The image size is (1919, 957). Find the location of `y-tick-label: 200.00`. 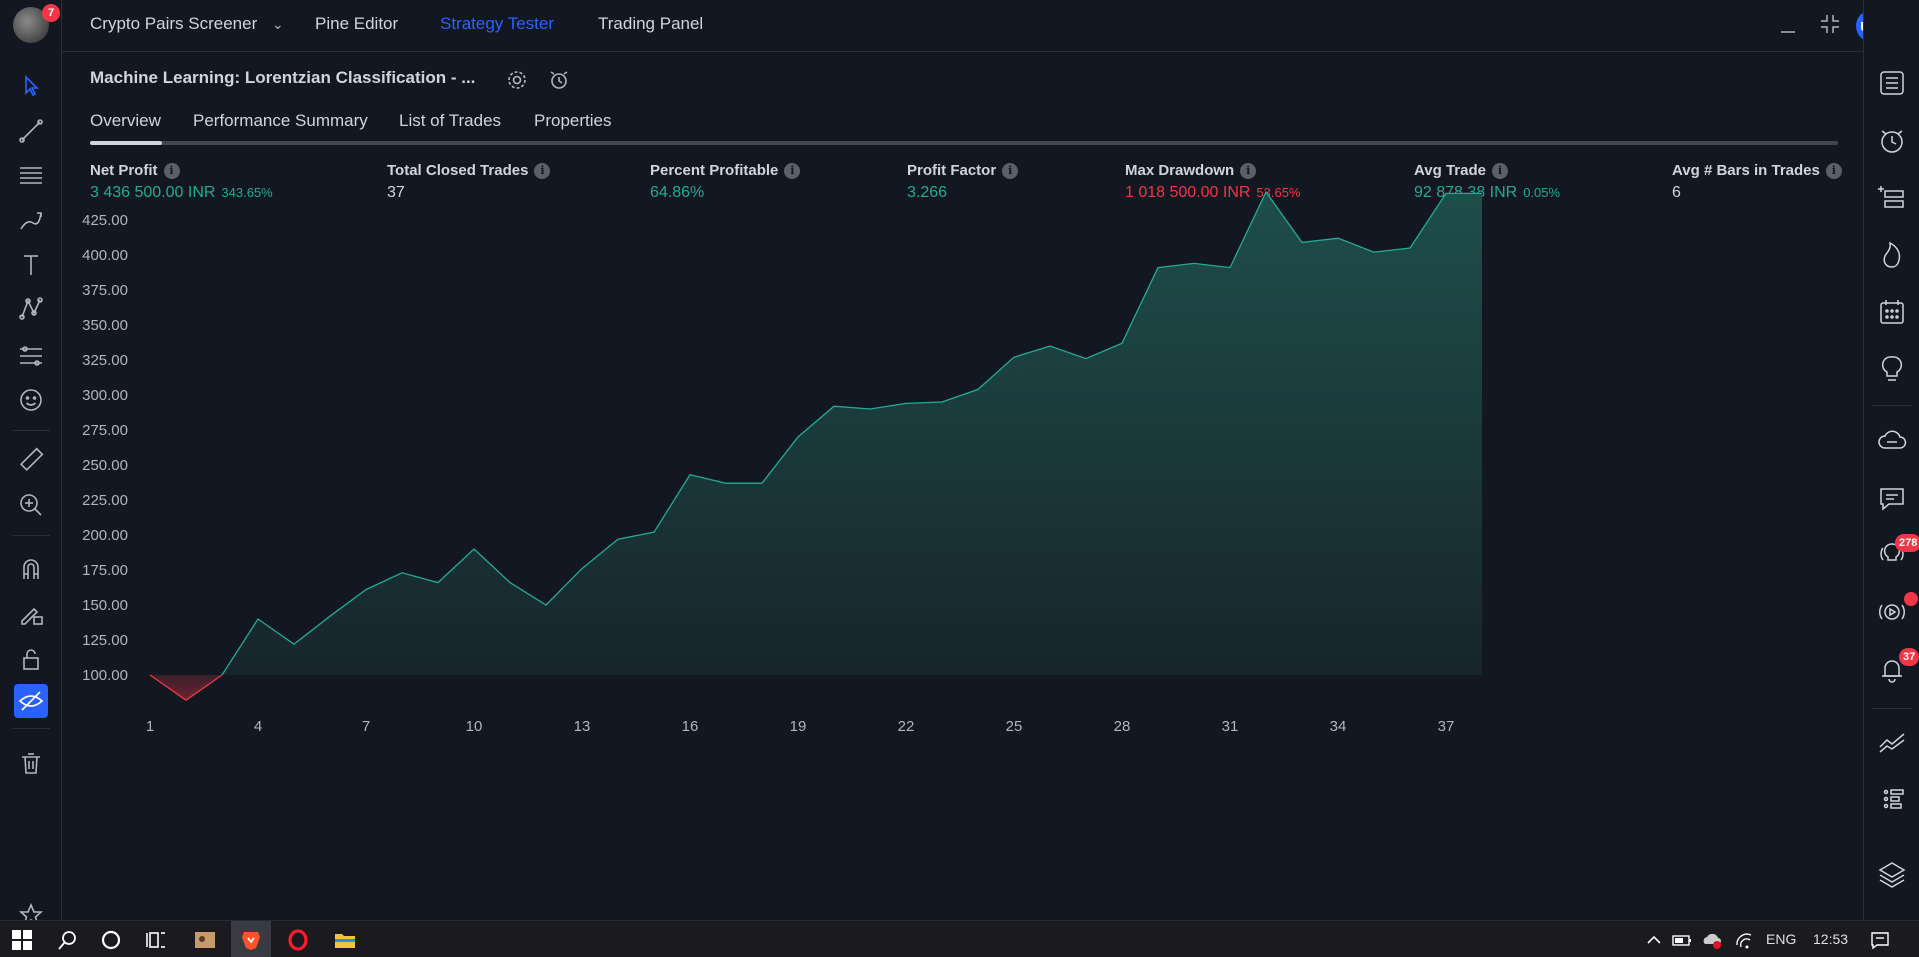

y-tick-label: 200.00 is located at coordinates (105, 535).